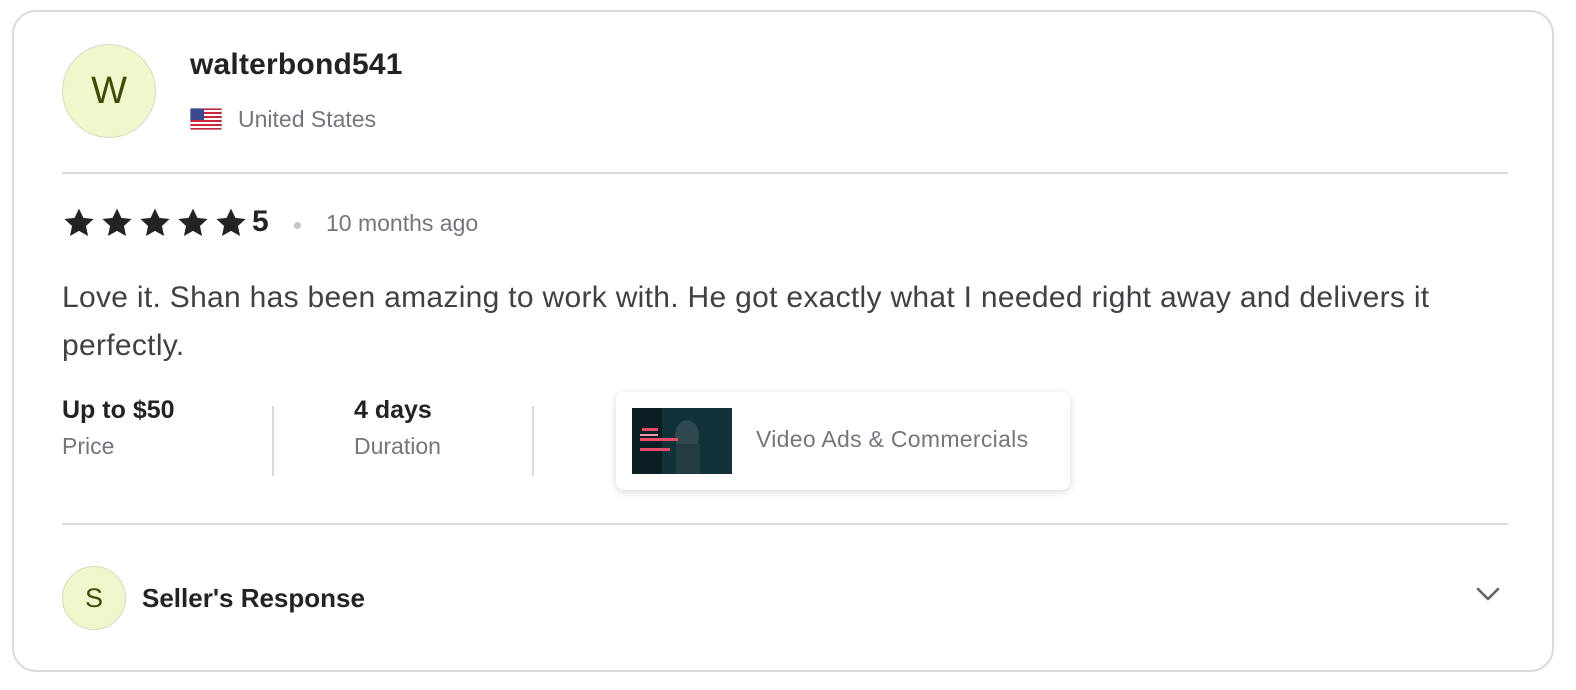 This screenshot has width=1576, height=690. Describe the element at coordinates (682, 441) in the screenshot. I see `category-thumbnail` at that location.